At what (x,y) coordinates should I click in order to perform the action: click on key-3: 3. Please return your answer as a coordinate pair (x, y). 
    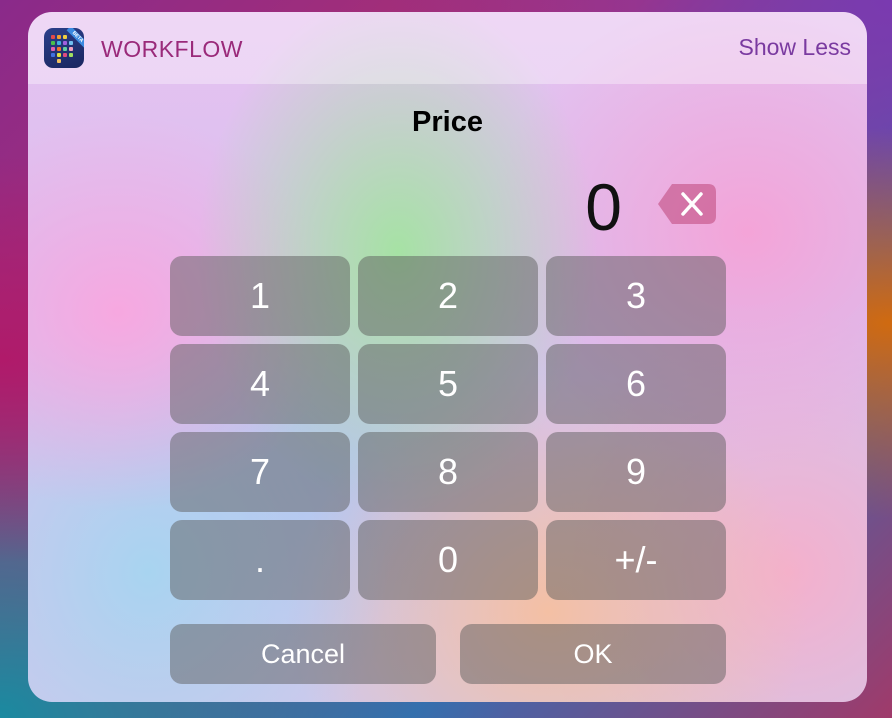
    Looking at the image, I should click on (636, 296).